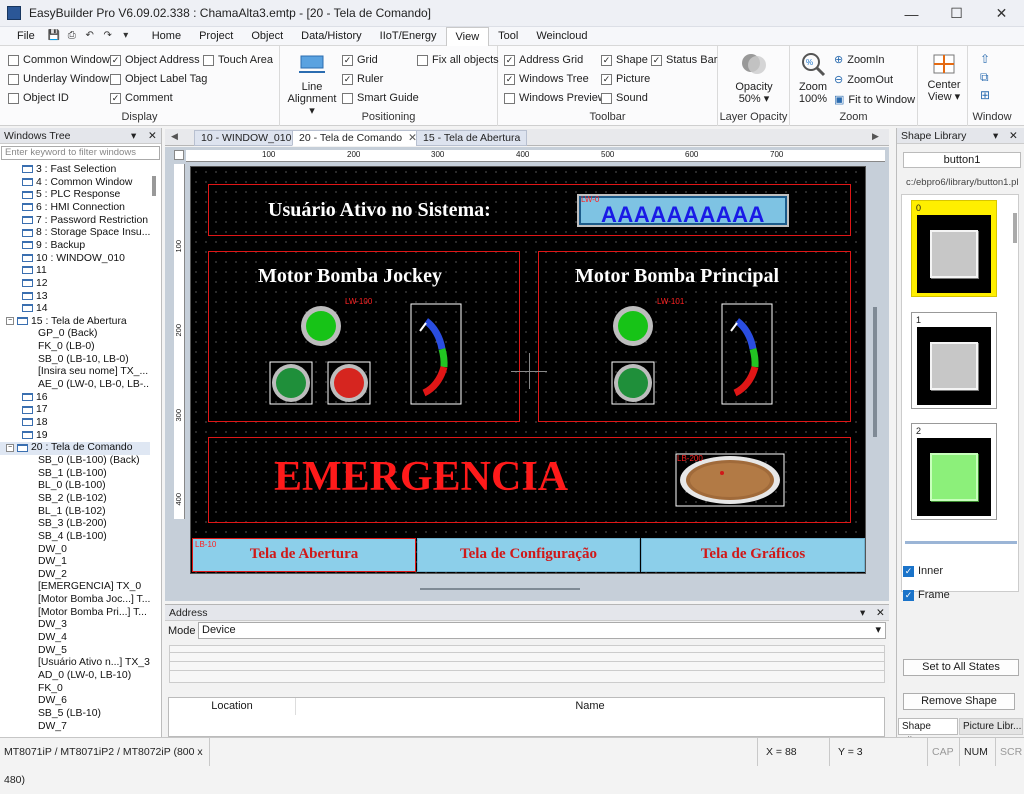  What do you see at coordinates (267, 36) in the screenshot?
I see `menu-object: Object` at bounding box center [267, 36].